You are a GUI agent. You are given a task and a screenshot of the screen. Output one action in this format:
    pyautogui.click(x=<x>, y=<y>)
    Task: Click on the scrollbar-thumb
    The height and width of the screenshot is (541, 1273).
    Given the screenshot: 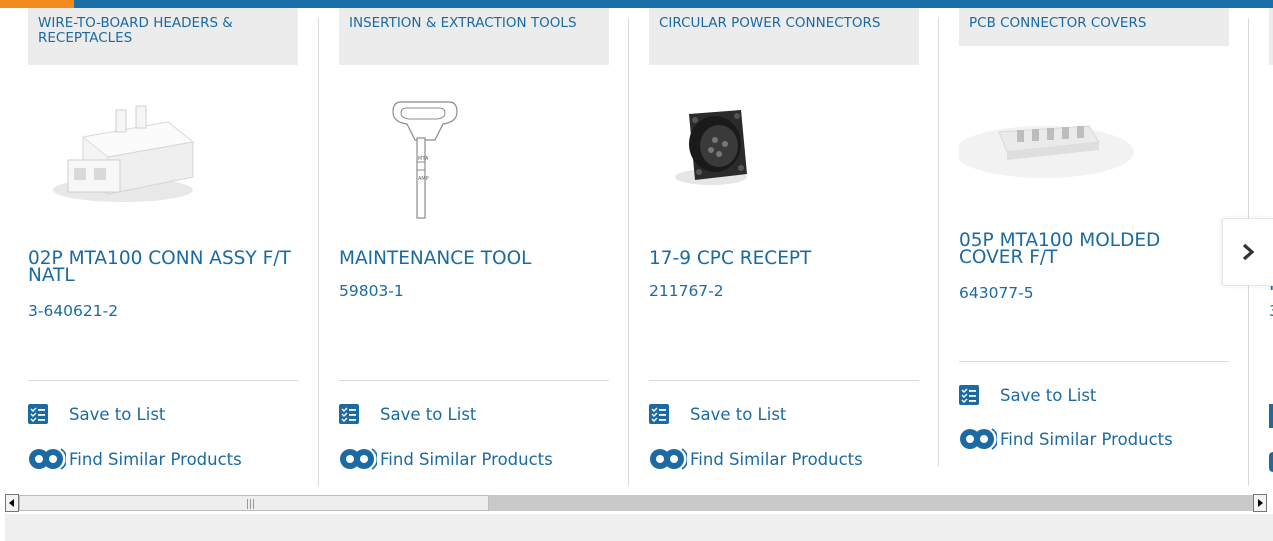 What is the action you would take?
    pyautogui.click(x=254, y=503)
    